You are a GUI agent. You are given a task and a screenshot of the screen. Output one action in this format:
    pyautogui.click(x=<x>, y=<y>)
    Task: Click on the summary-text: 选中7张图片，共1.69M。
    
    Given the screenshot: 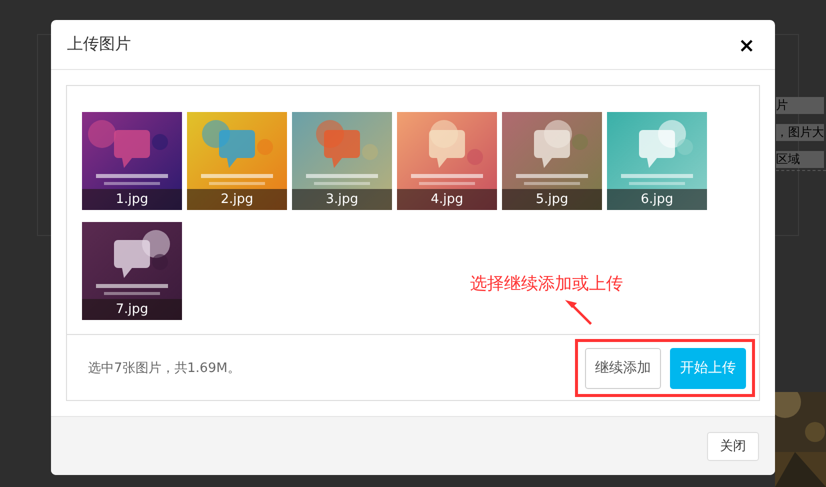 What is the action you would take?
    pyautogui.click(x=164, y=368)
    